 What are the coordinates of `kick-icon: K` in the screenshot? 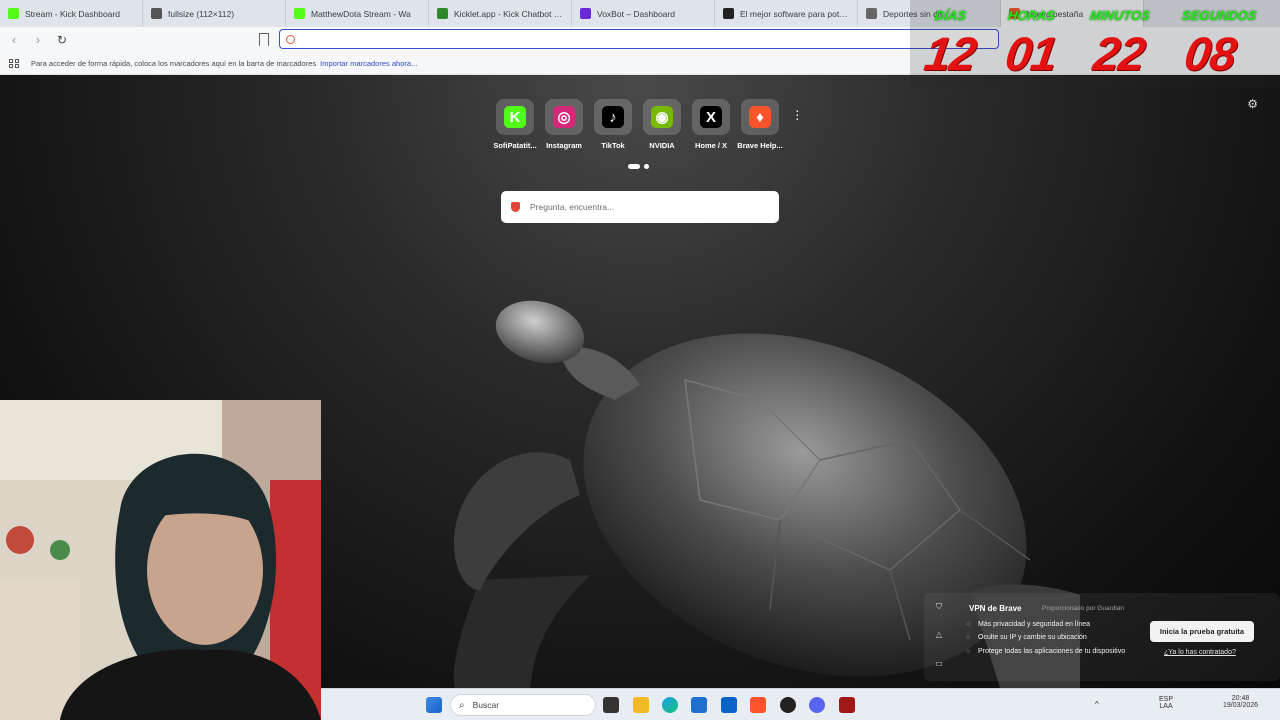 It's located at (515, 117).